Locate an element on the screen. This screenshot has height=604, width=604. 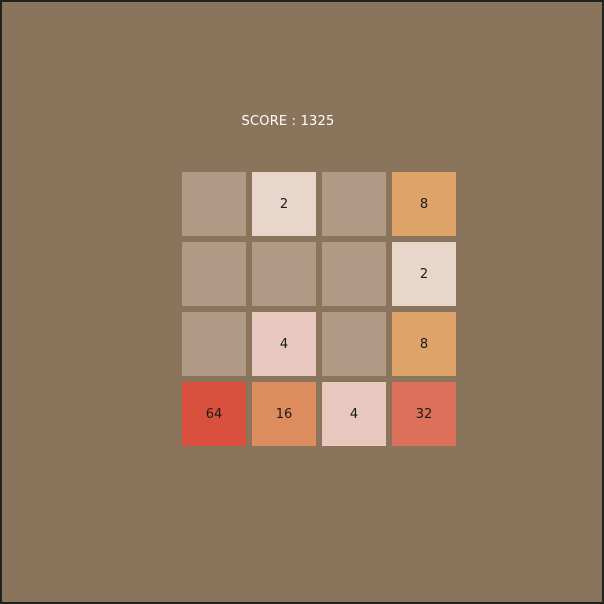
tile-16: 16 is located at coordinates (284, 414).